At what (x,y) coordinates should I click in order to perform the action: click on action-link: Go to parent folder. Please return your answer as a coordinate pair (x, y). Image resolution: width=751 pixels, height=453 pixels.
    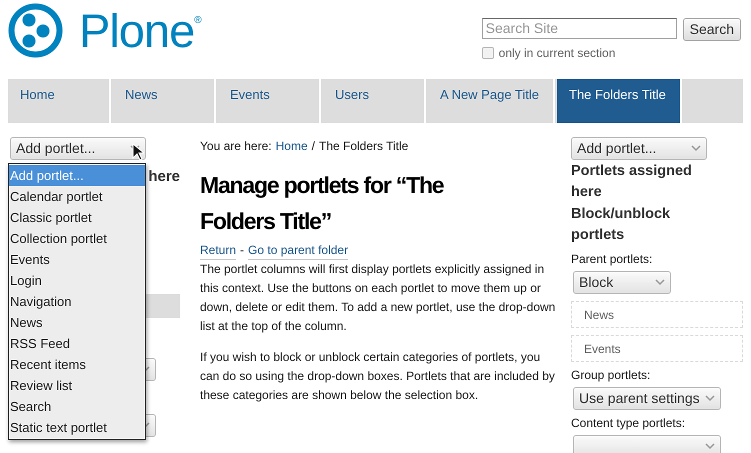
    Looking at the image, I should click on (298, 250).